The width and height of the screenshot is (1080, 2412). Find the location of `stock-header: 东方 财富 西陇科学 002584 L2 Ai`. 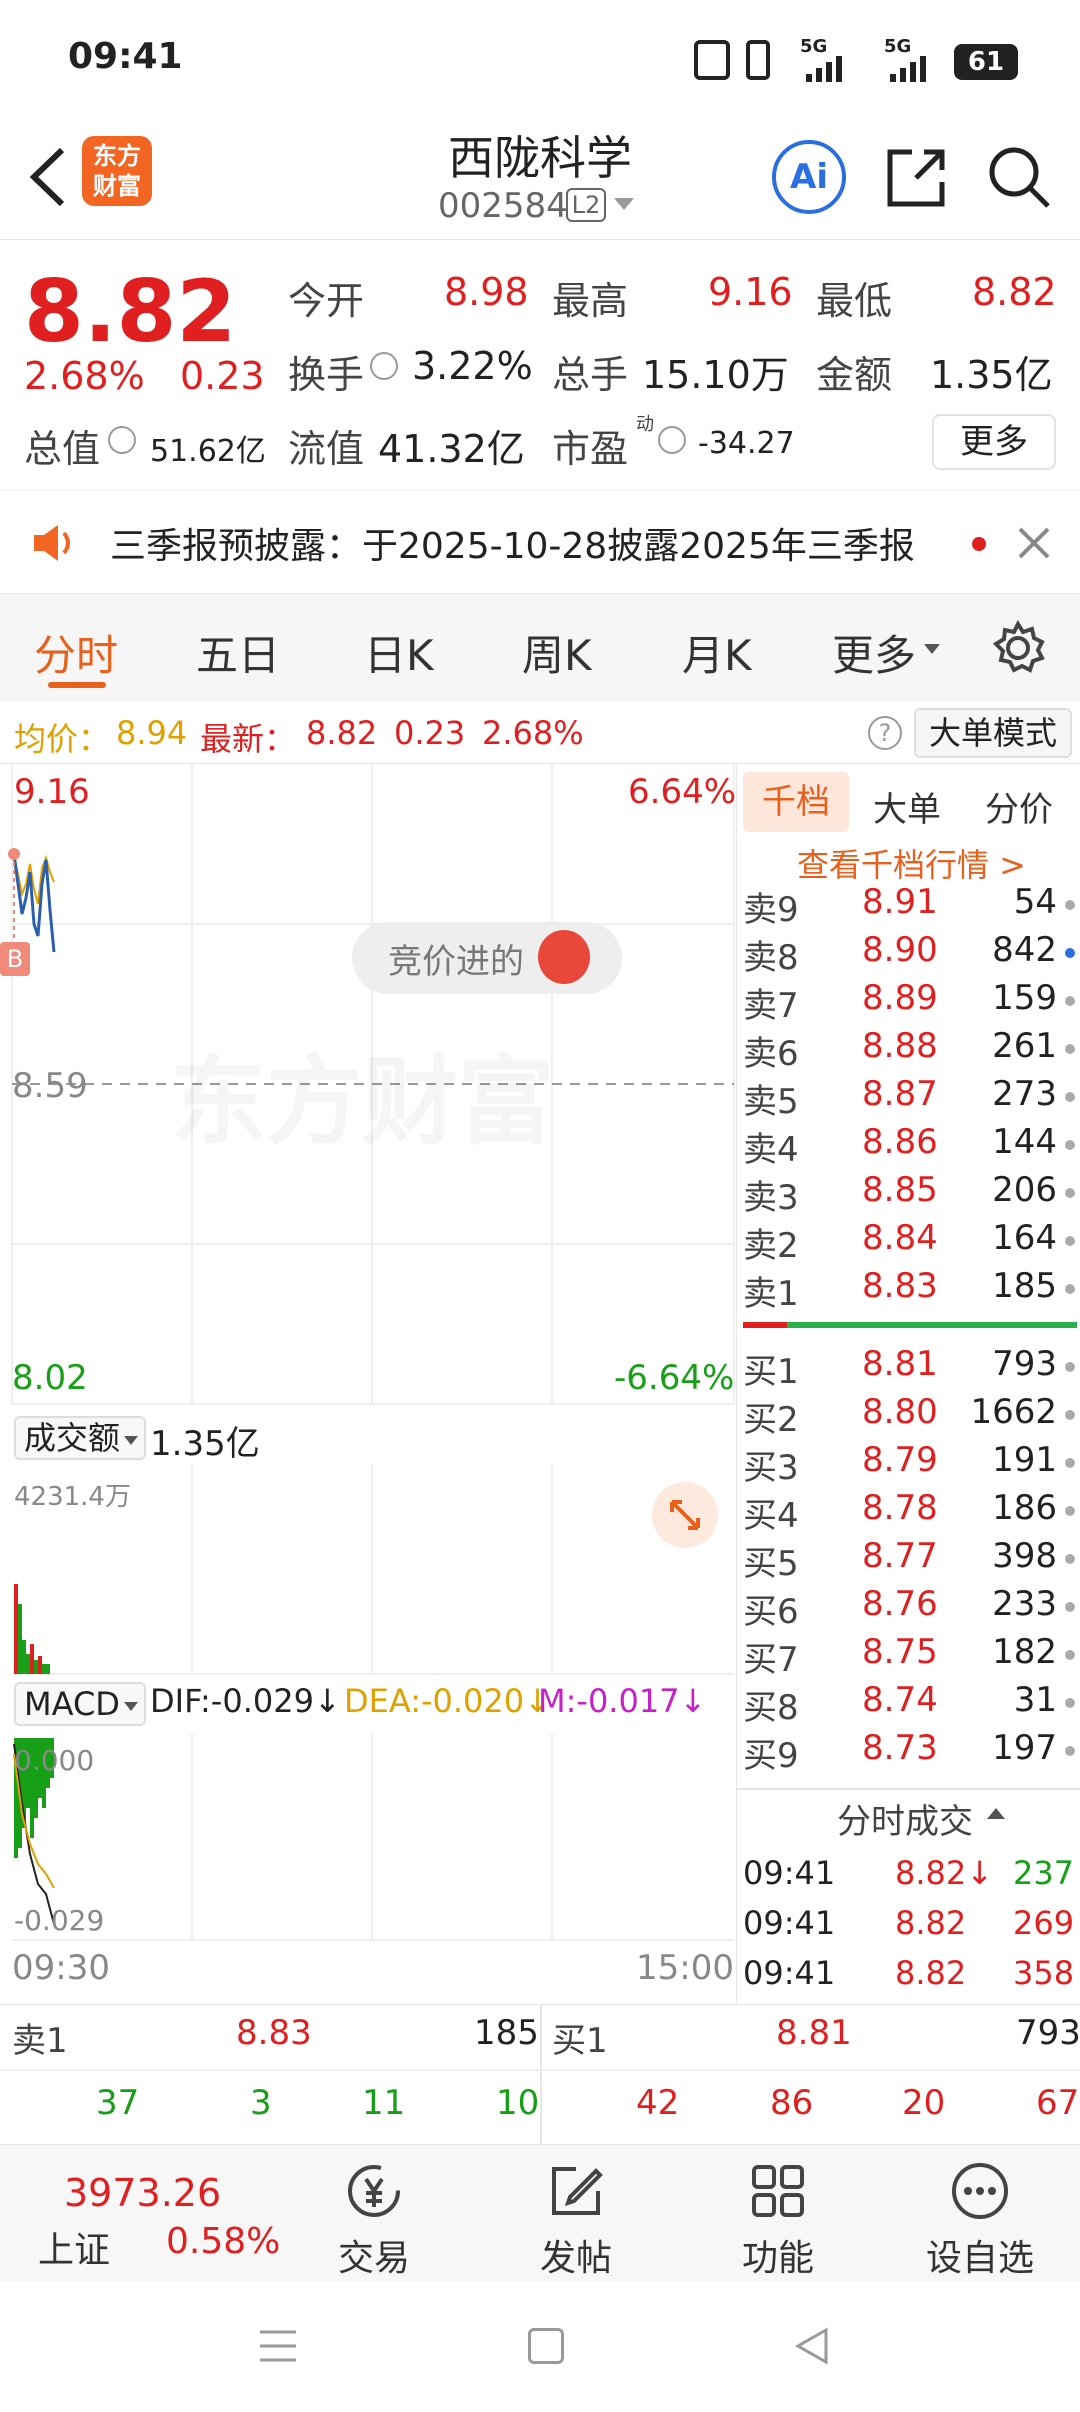

stock-header: 东方 财富 西陇科学 002584 L2 Ai is located at coordinates (540, 175).